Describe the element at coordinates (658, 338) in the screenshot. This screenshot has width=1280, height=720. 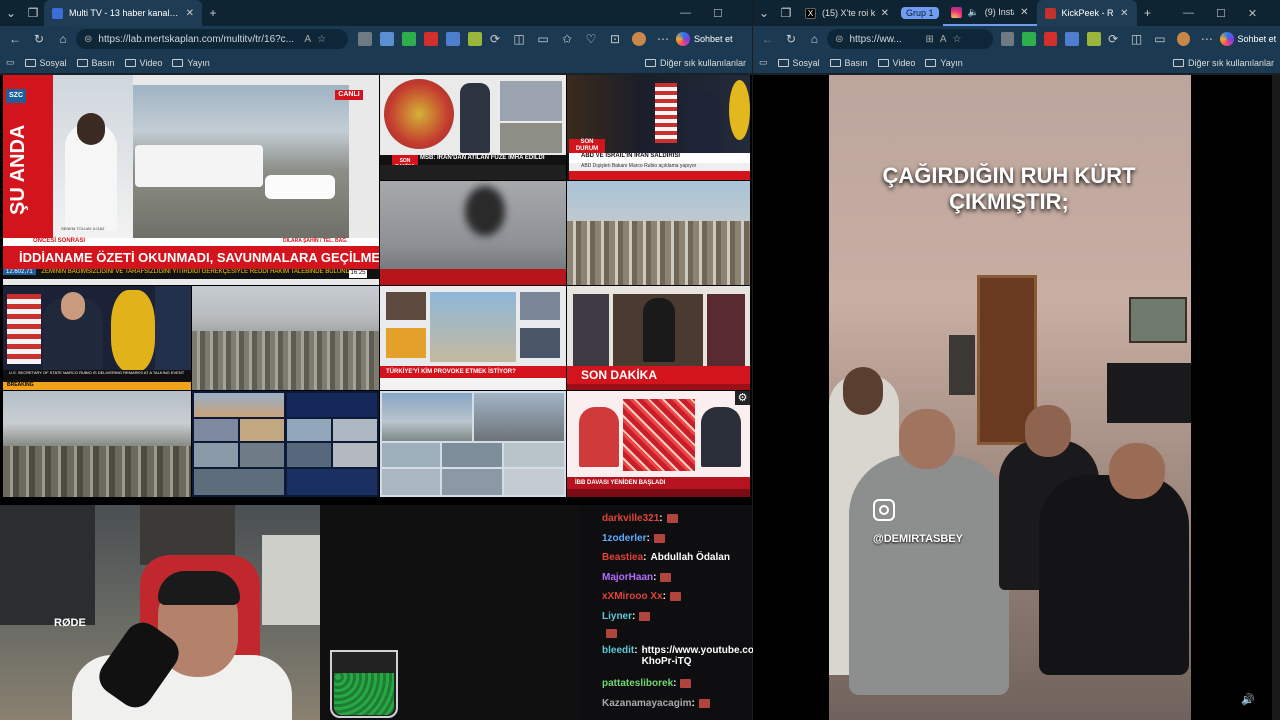
I see `news-cell-son-dakika: SON DAKİKA` at that location.